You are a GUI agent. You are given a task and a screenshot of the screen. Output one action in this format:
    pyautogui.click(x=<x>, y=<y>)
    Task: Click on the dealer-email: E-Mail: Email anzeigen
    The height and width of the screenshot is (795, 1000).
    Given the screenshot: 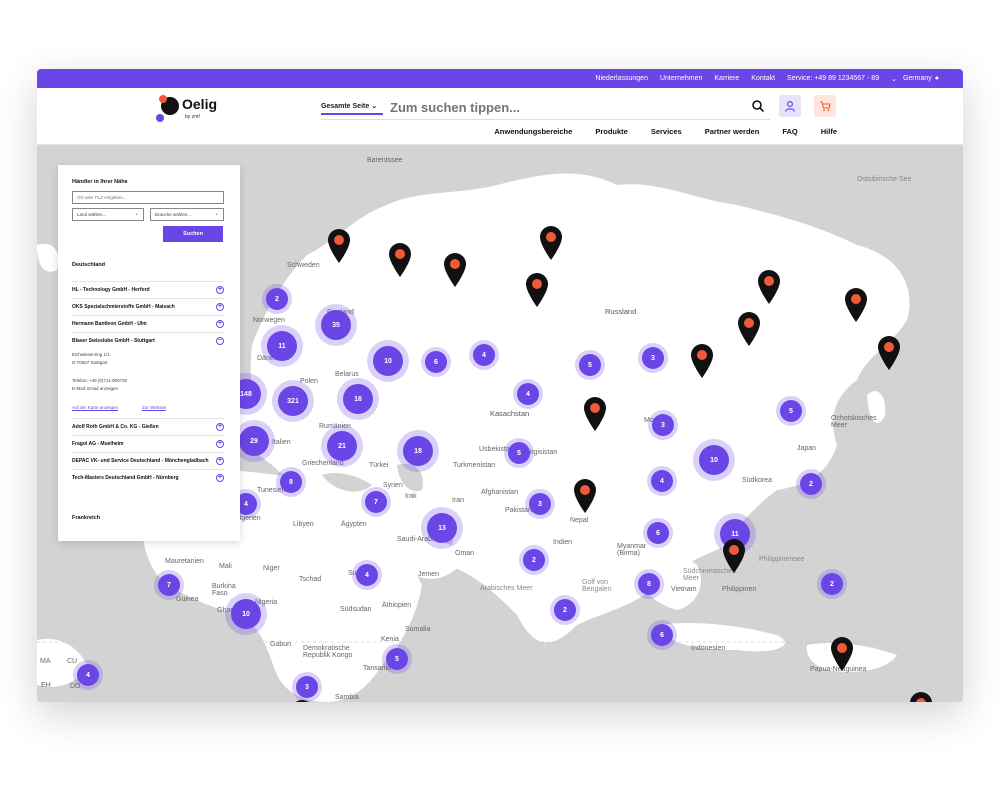 What is the action you would take?
    pyautogui.click(x=95, y=388)
    